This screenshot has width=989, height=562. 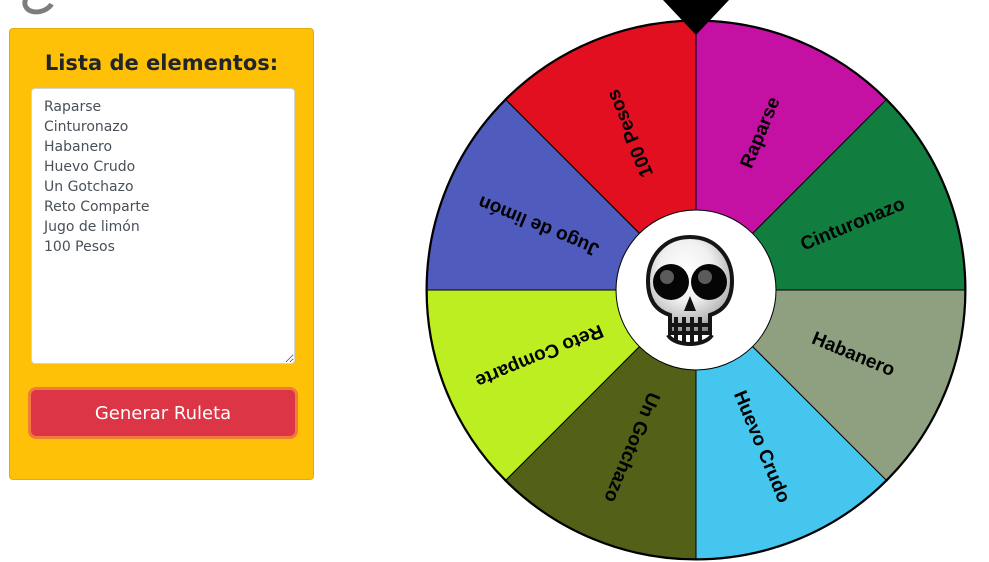 I want to click on panel-title: Lista de elementos:, so click(x=161, y=63).